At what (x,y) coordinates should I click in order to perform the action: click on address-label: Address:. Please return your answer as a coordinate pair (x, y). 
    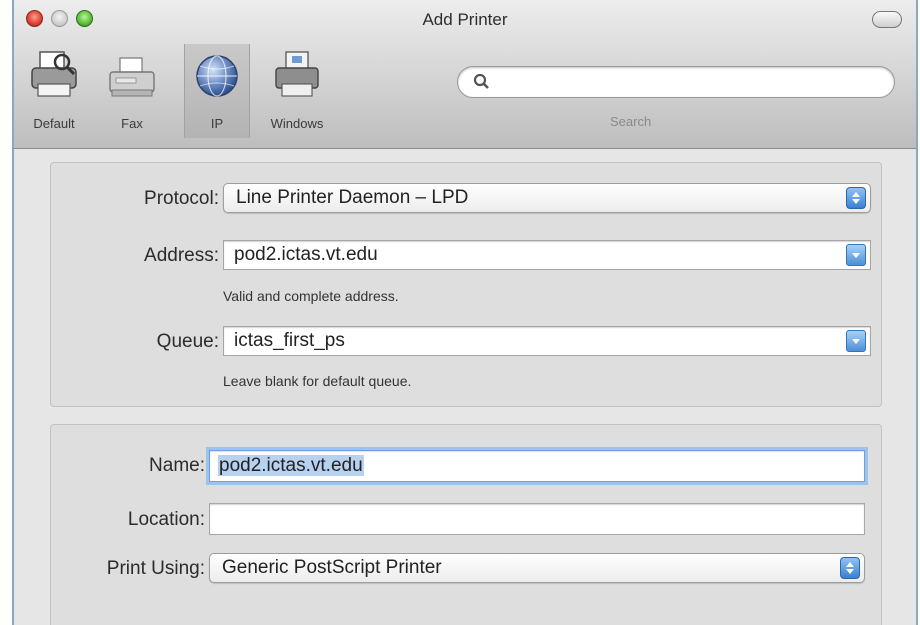
    Looking at the image, I should click on (181, 255).